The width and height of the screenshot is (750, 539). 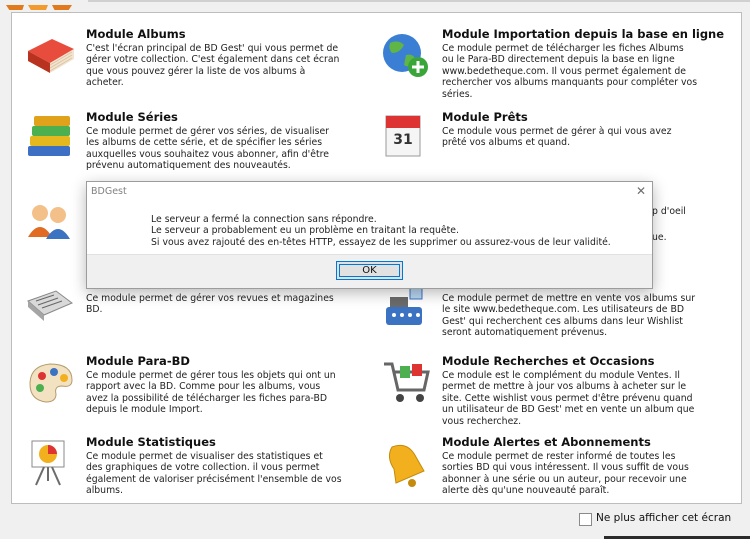 What do you see at coordinates (641, 191) in the screenshot?
I see `close-icon: ✕` at bounding box center [641, 191].